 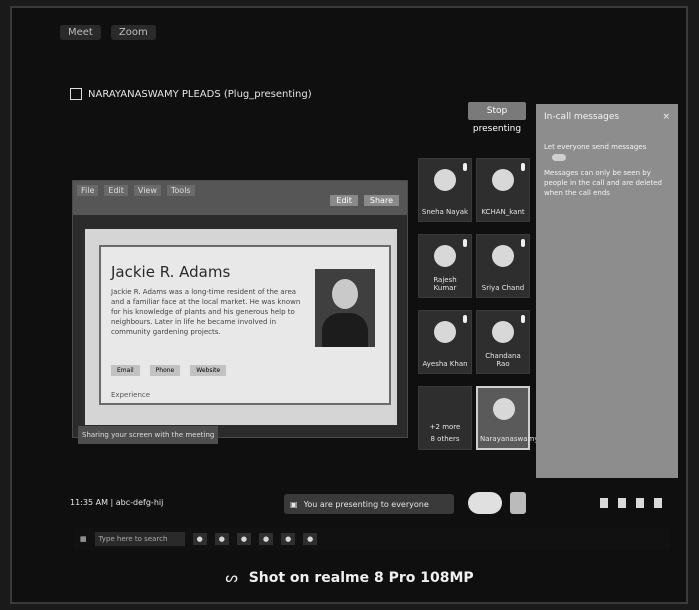 I want to click on meeting-title: NARAYANASWAMY PLEADS (Plug_presenting), so click(x=200, y=94).